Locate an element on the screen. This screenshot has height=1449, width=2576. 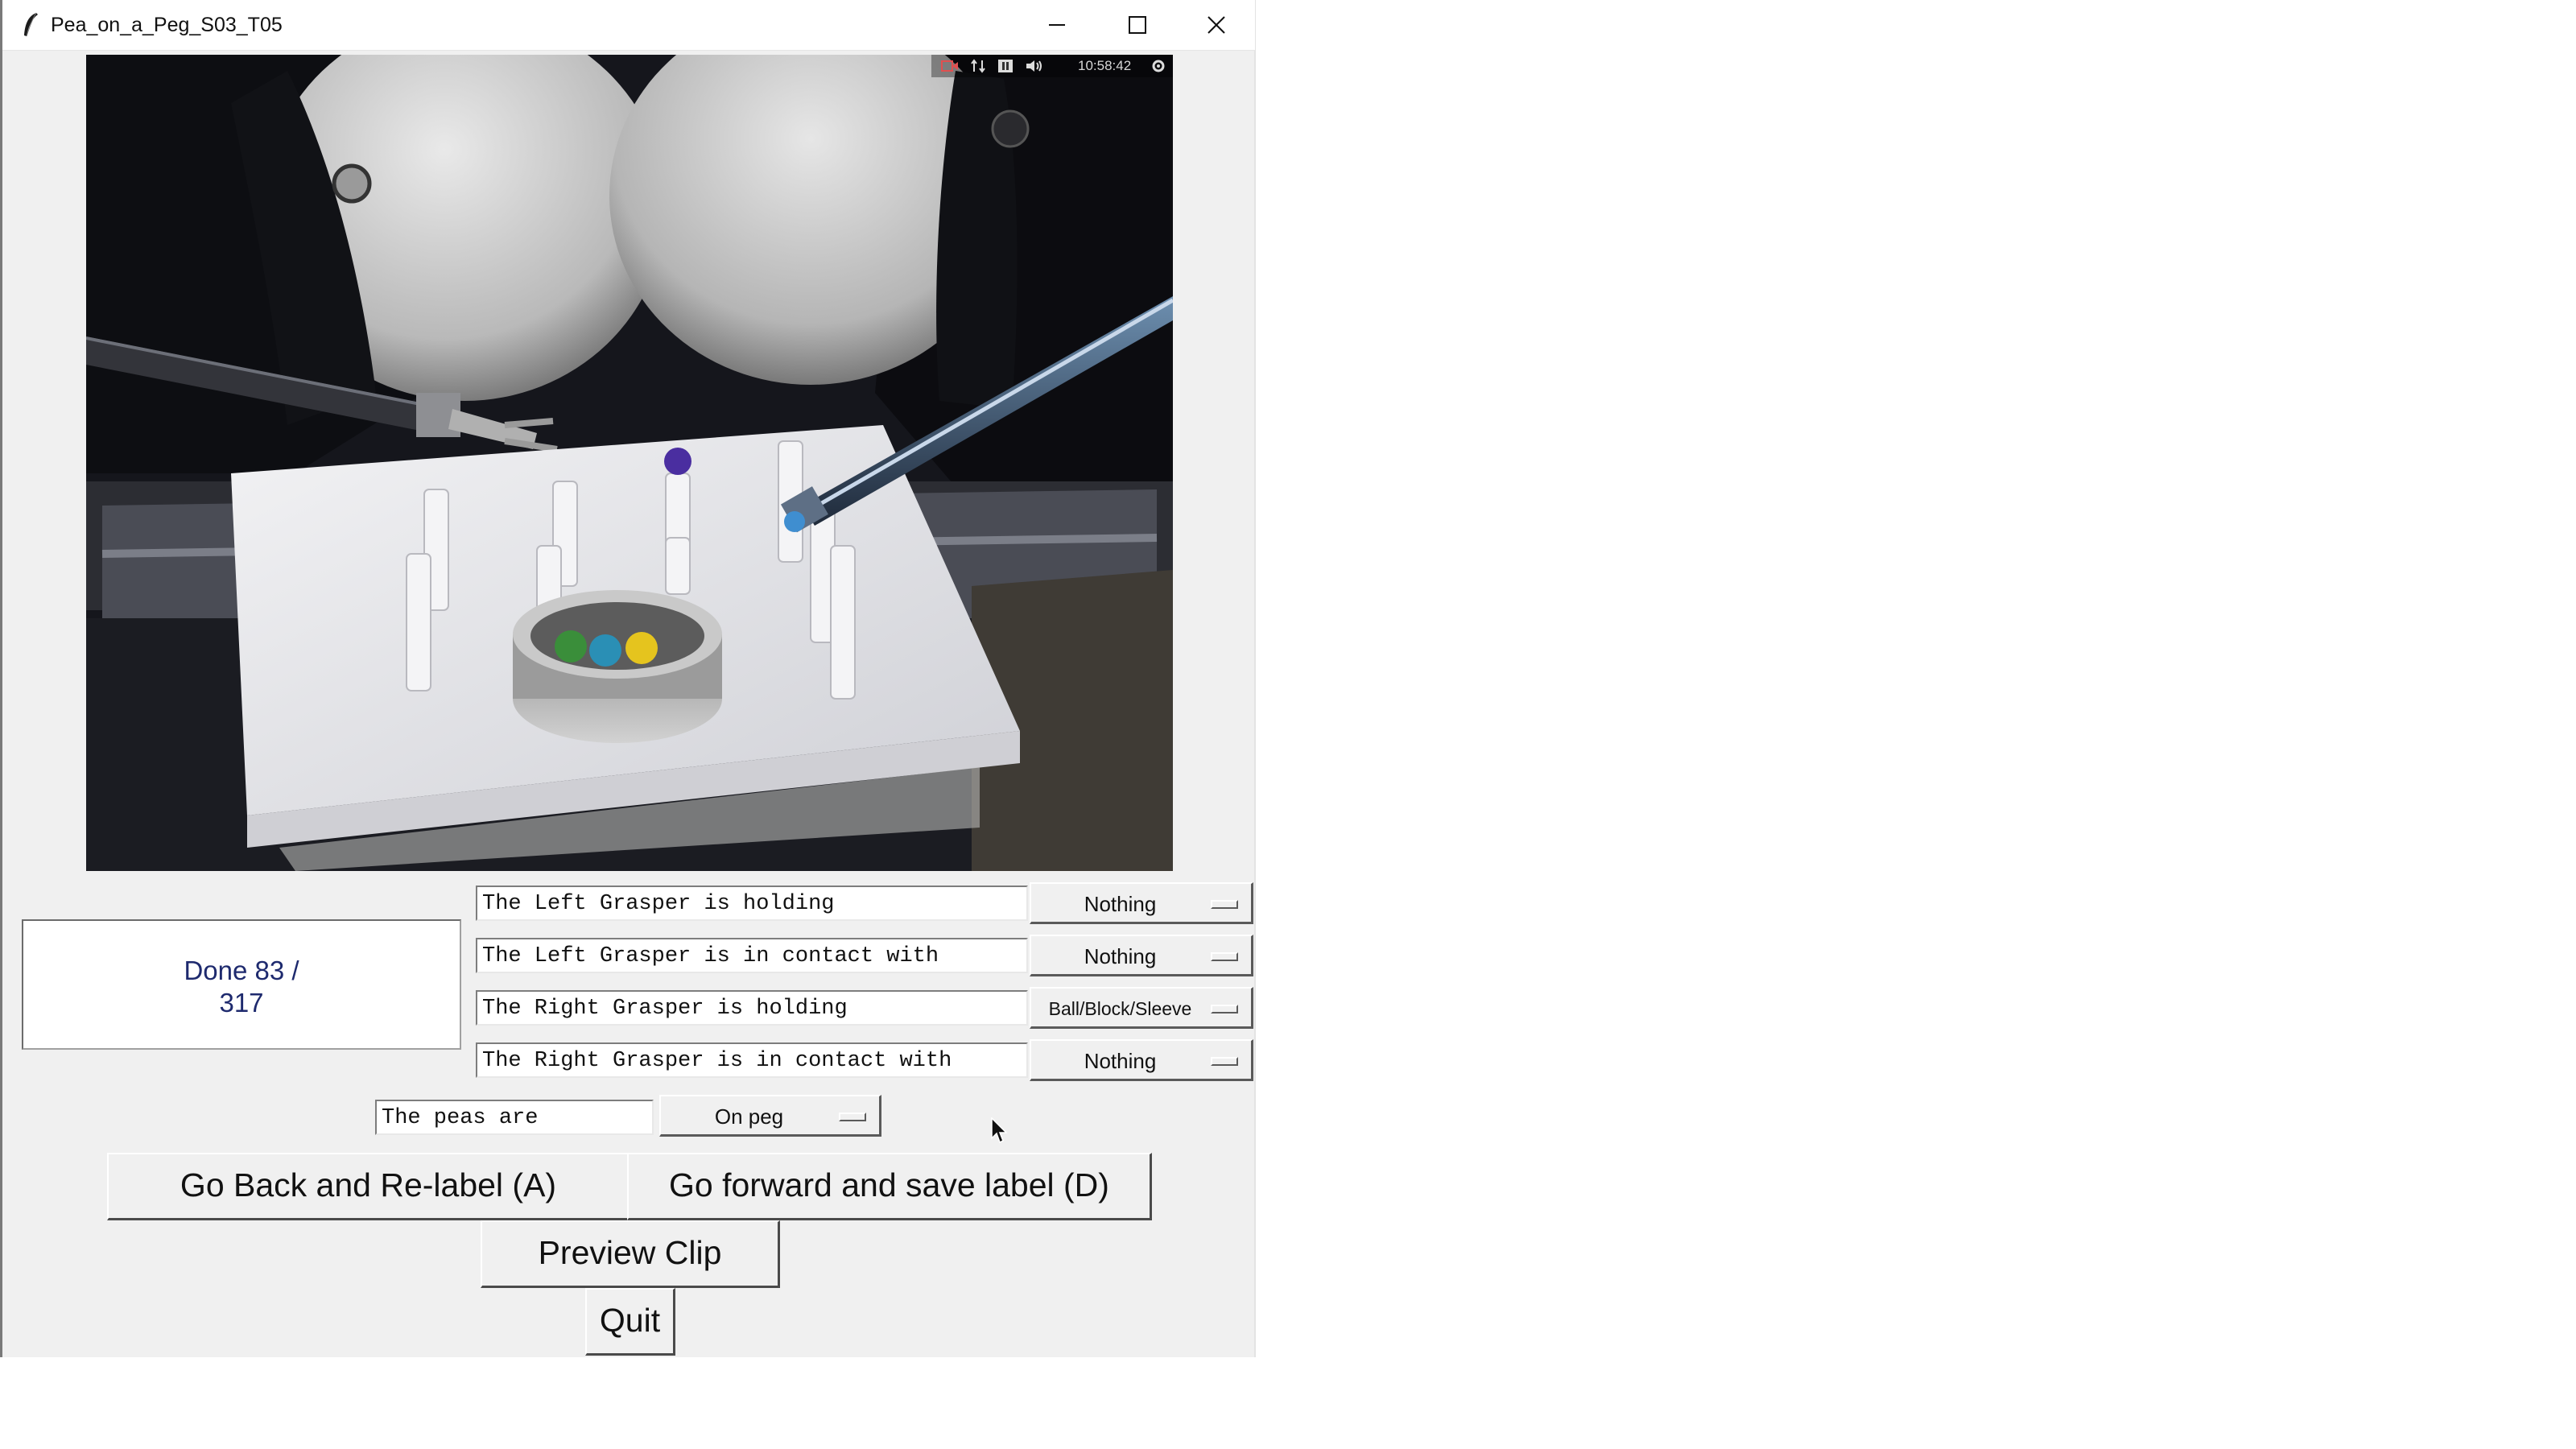
go-forward-save-button: Go forward and save label (D) is located at coordinates (889, 1186).